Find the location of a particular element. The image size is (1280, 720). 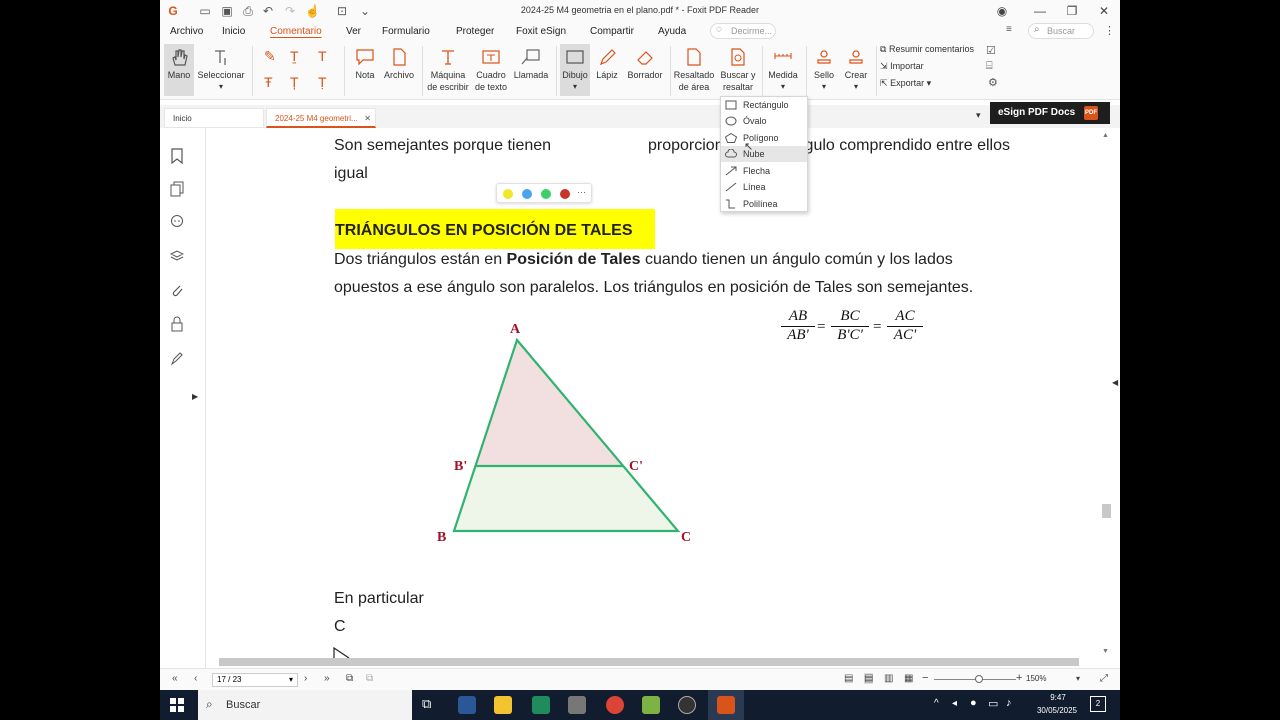

menu-comentario: Comentario is located at coordinates (296, 31).